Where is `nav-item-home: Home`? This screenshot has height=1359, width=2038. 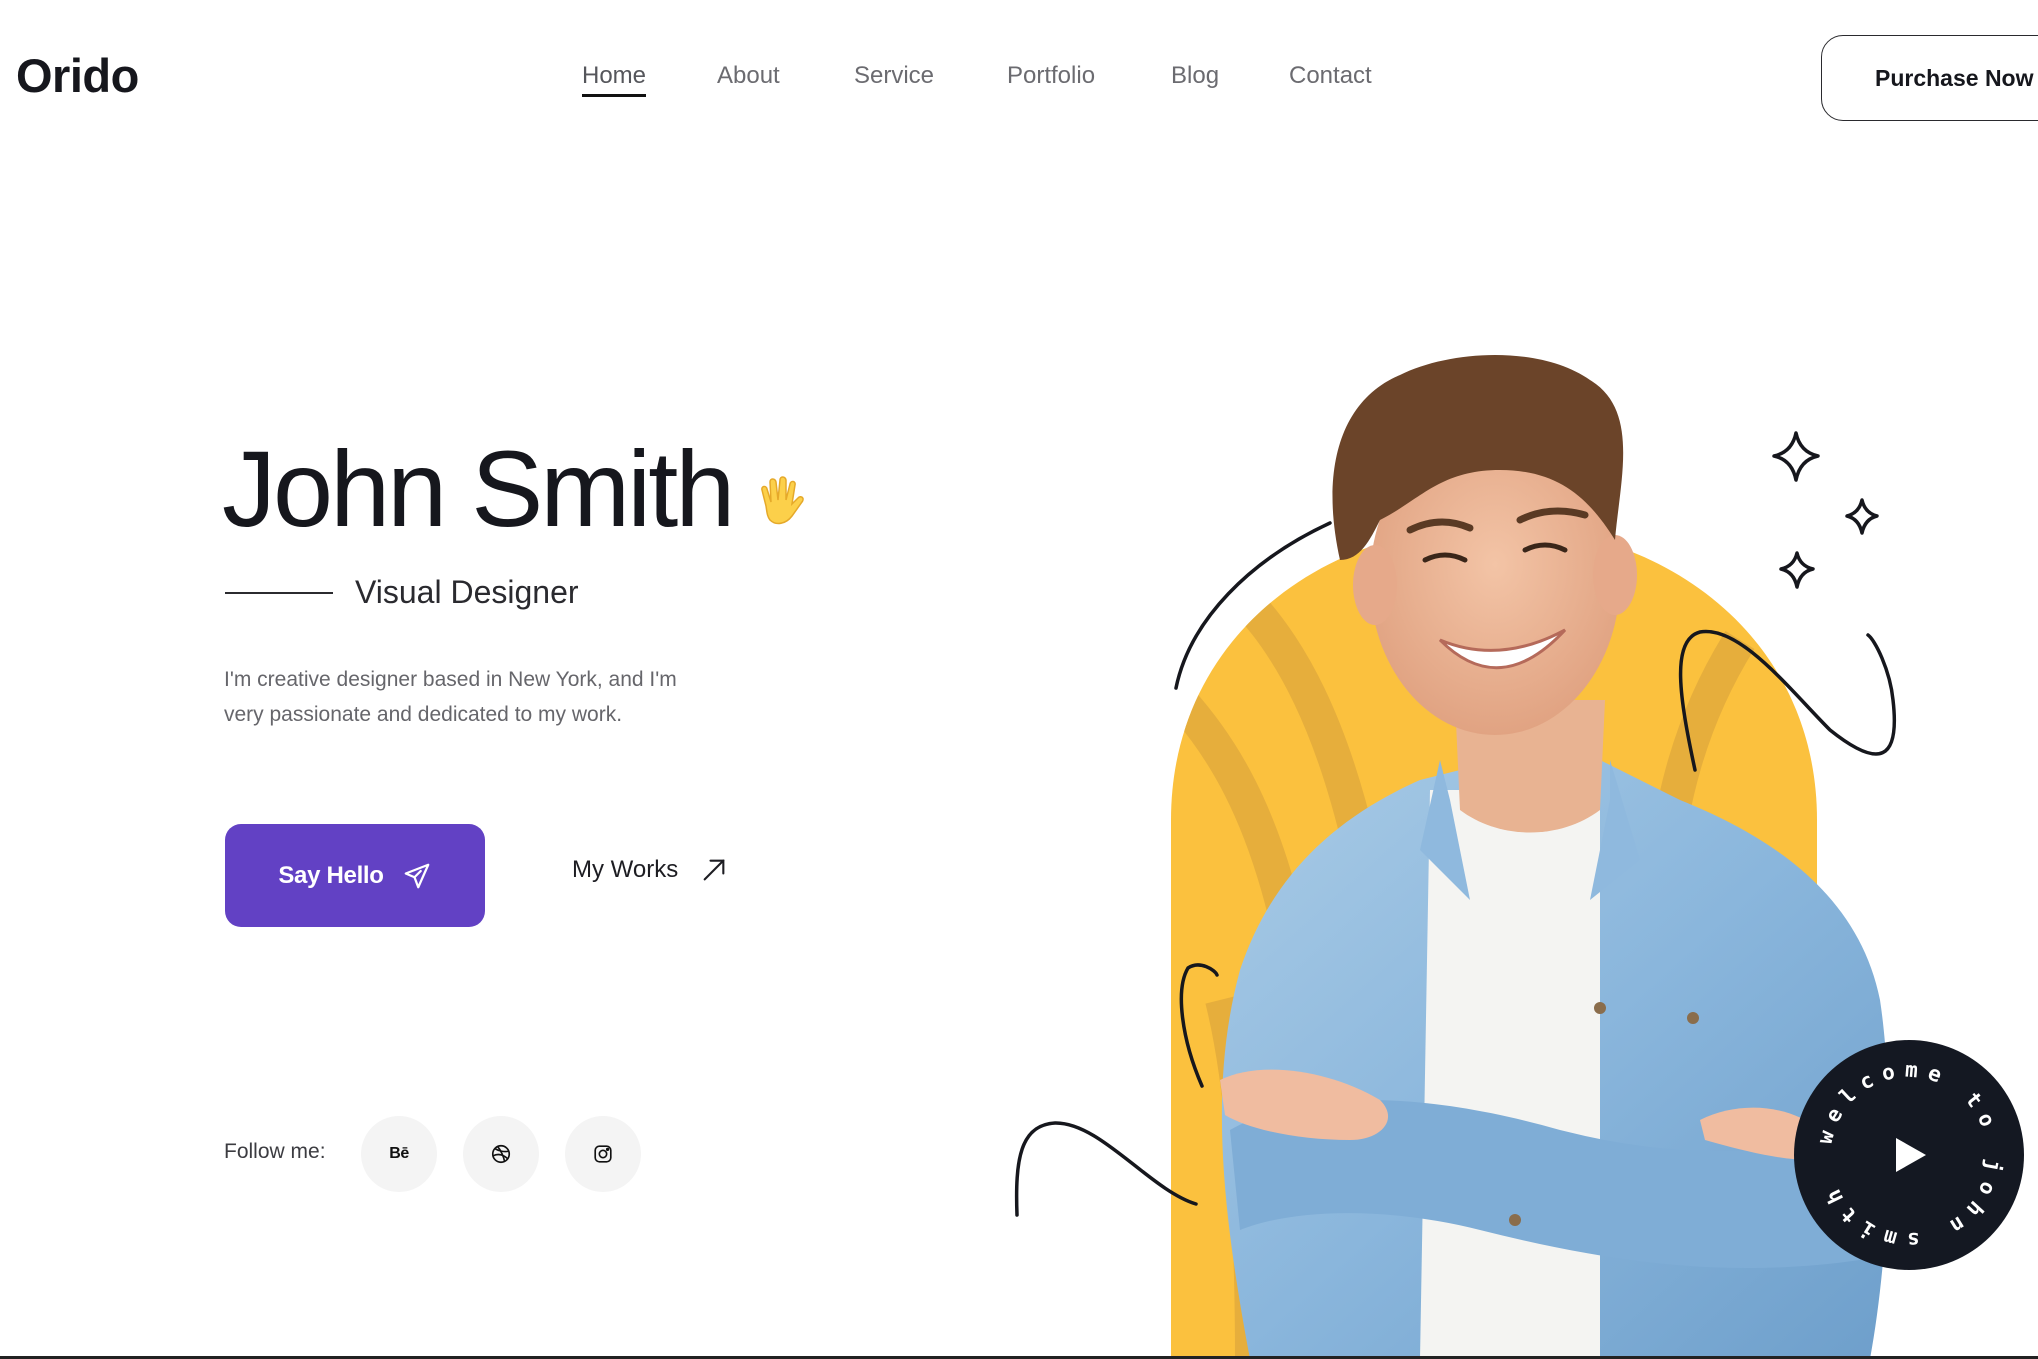
nav-item-home: Home is located at coordinates (614, 79).